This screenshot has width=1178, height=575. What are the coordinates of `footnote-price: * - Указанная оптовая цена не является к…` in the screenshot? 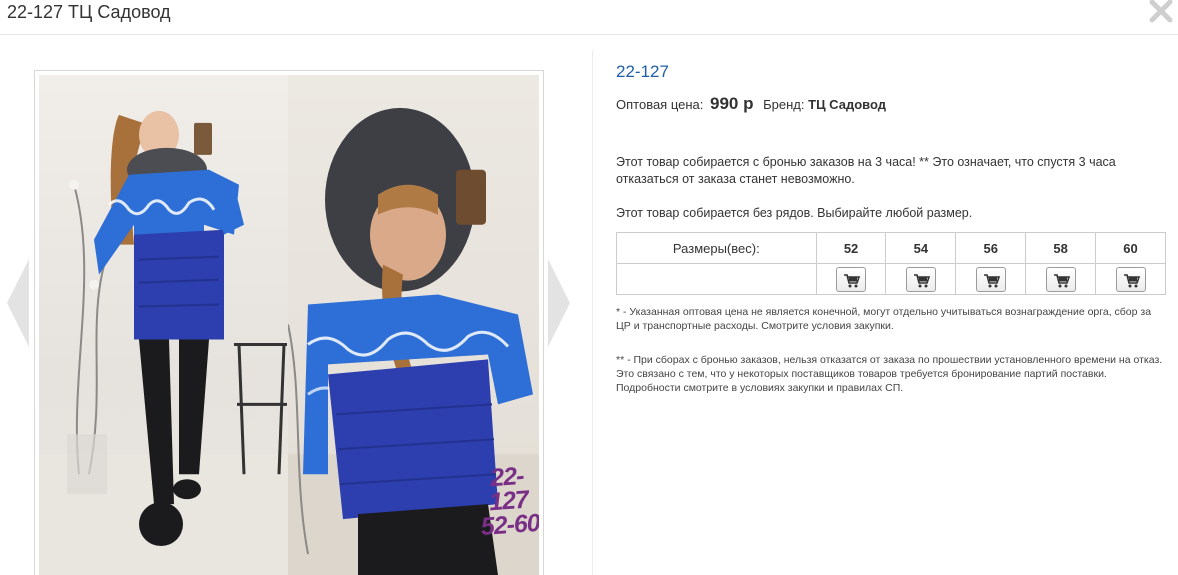 It's located at (884, 319).